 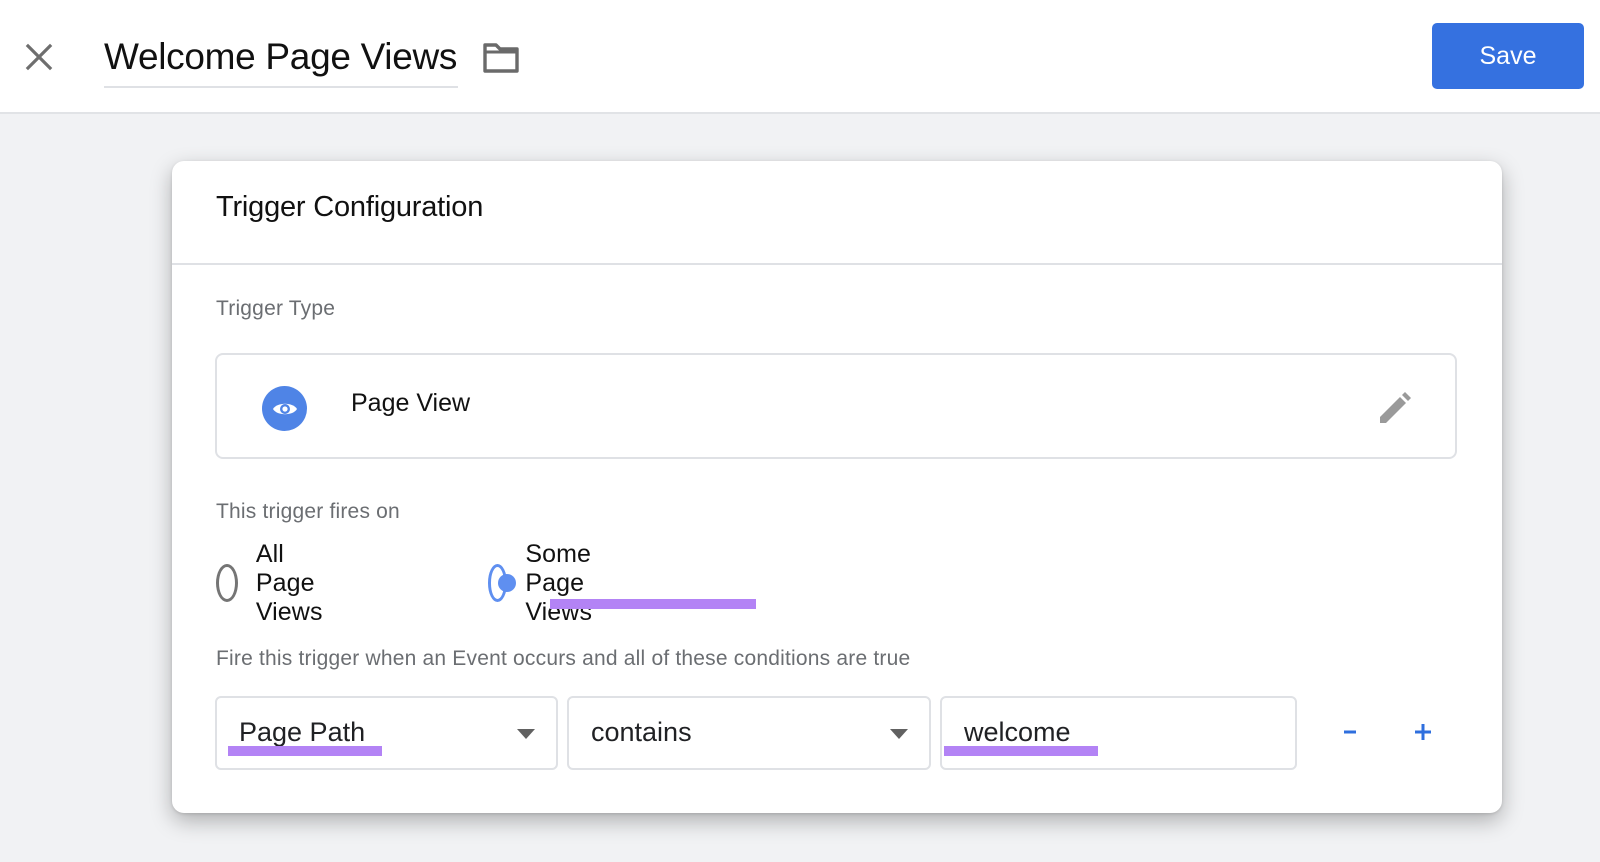 I want to click on trigger-type-name: Page View, so click(x=411, y=403).